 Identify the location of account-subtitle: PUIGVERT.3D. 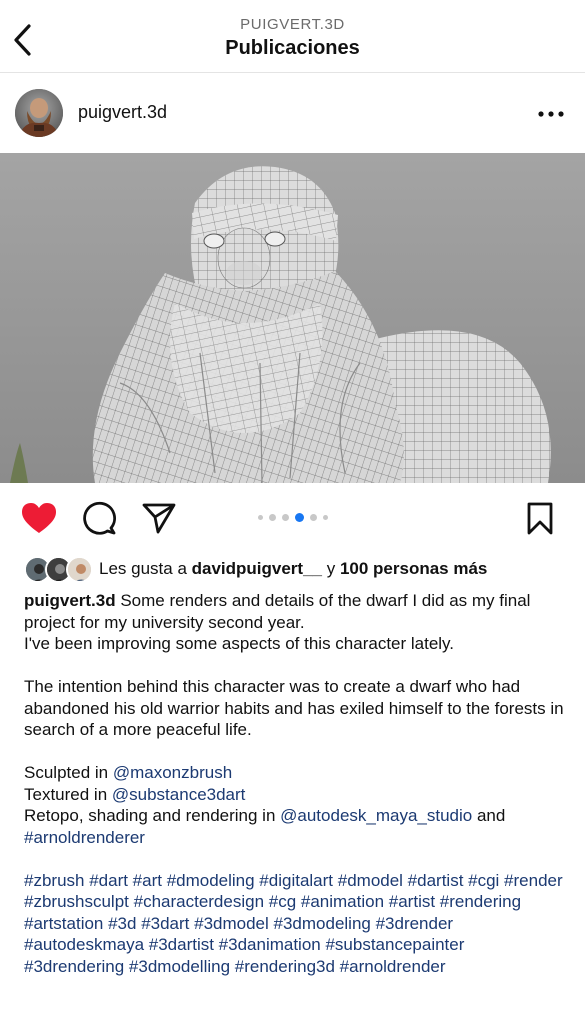
(292, 24).